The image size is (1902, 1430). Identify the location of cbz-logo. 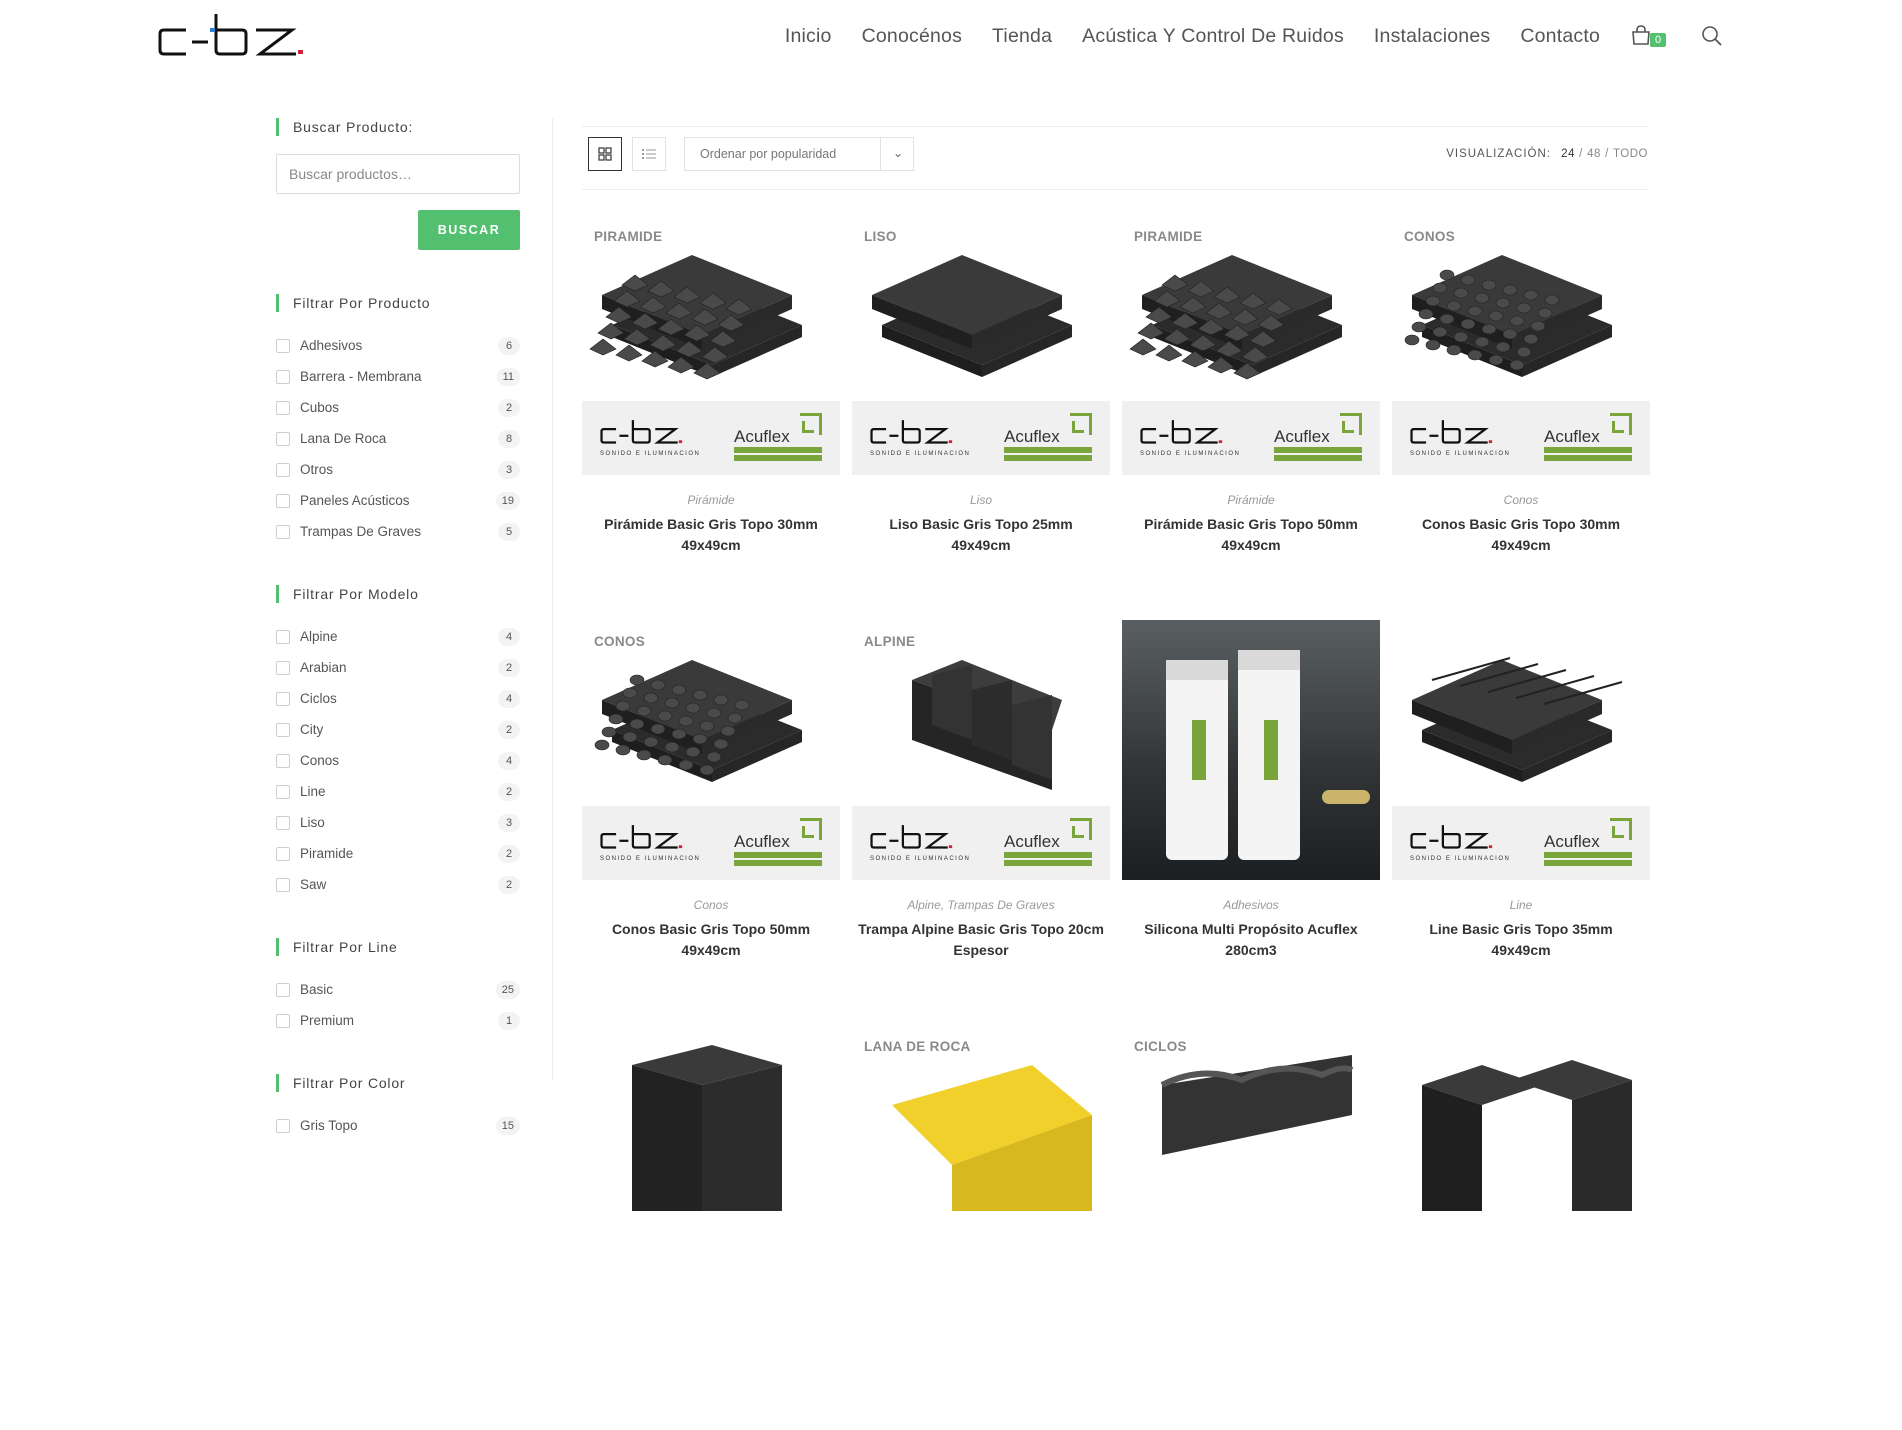
(911, 432).